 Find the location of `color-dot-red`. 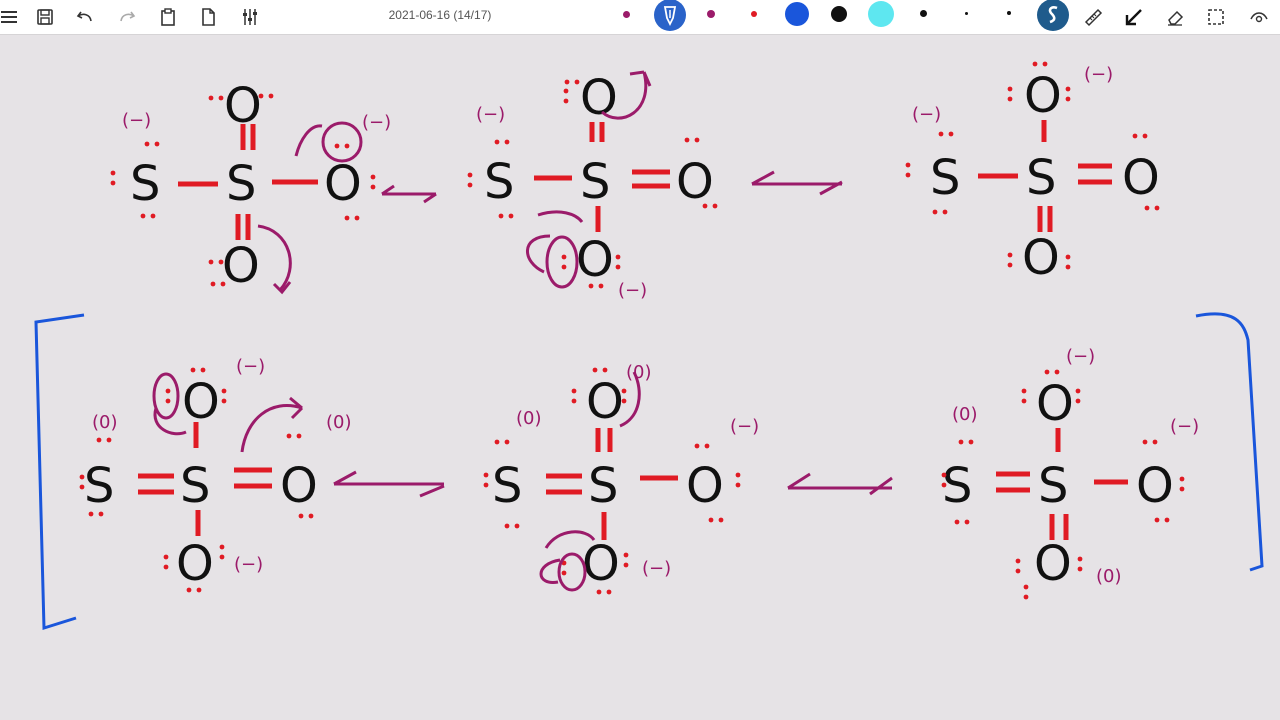

color-dot-red is located at coordinates (754, 14).